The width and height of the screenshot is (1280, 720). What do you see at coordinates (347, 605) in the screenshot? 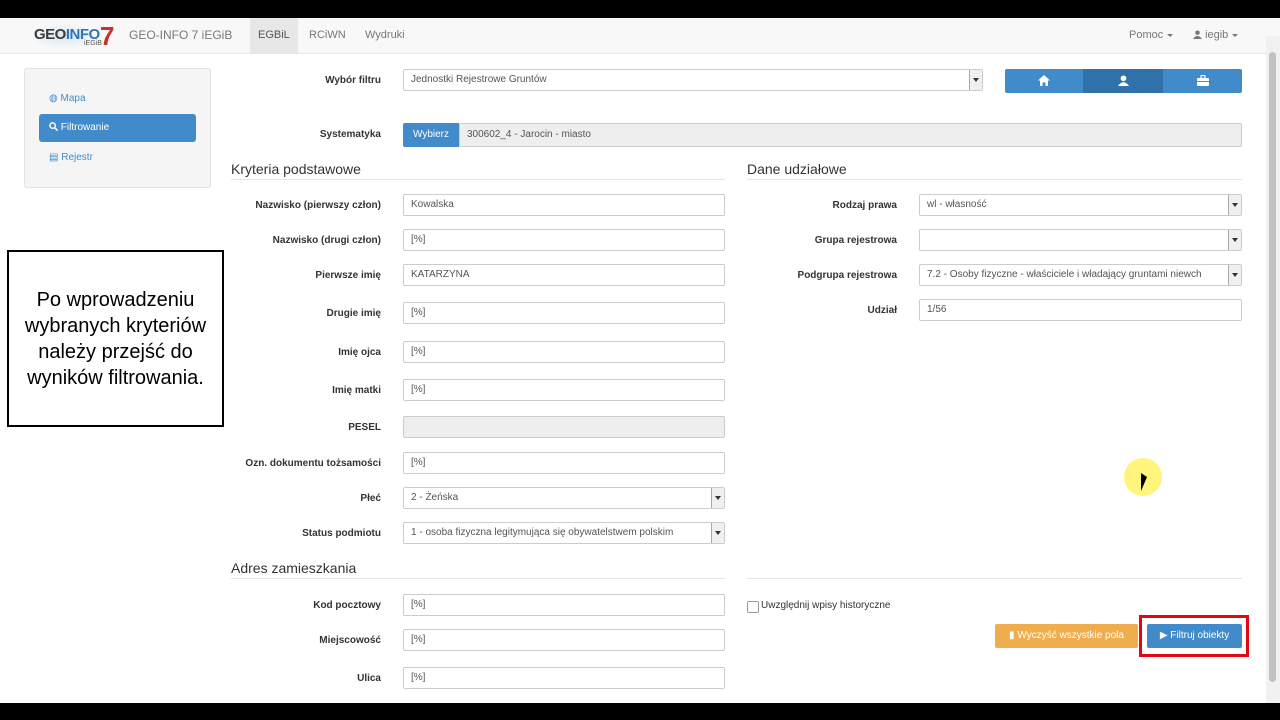
I see `field-label: Kod pocztowy` at bounding box center [347, 605].